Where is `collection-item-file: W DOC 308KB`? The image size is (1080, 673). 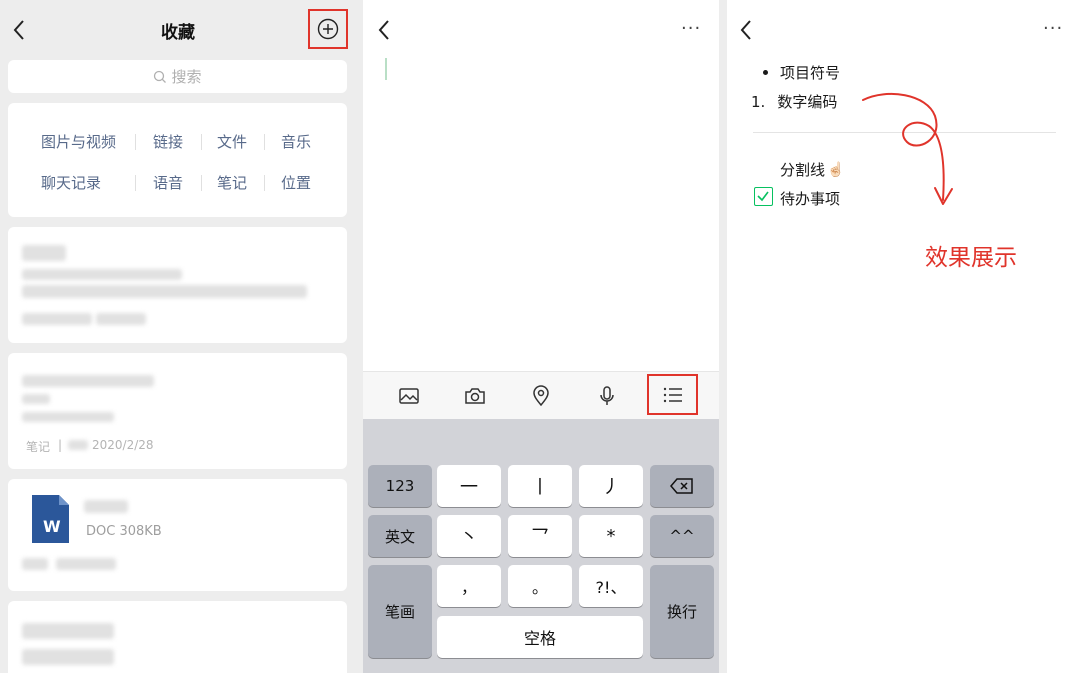
collection-item-file: W DOC 308KB is located at coordinates (177, 535).